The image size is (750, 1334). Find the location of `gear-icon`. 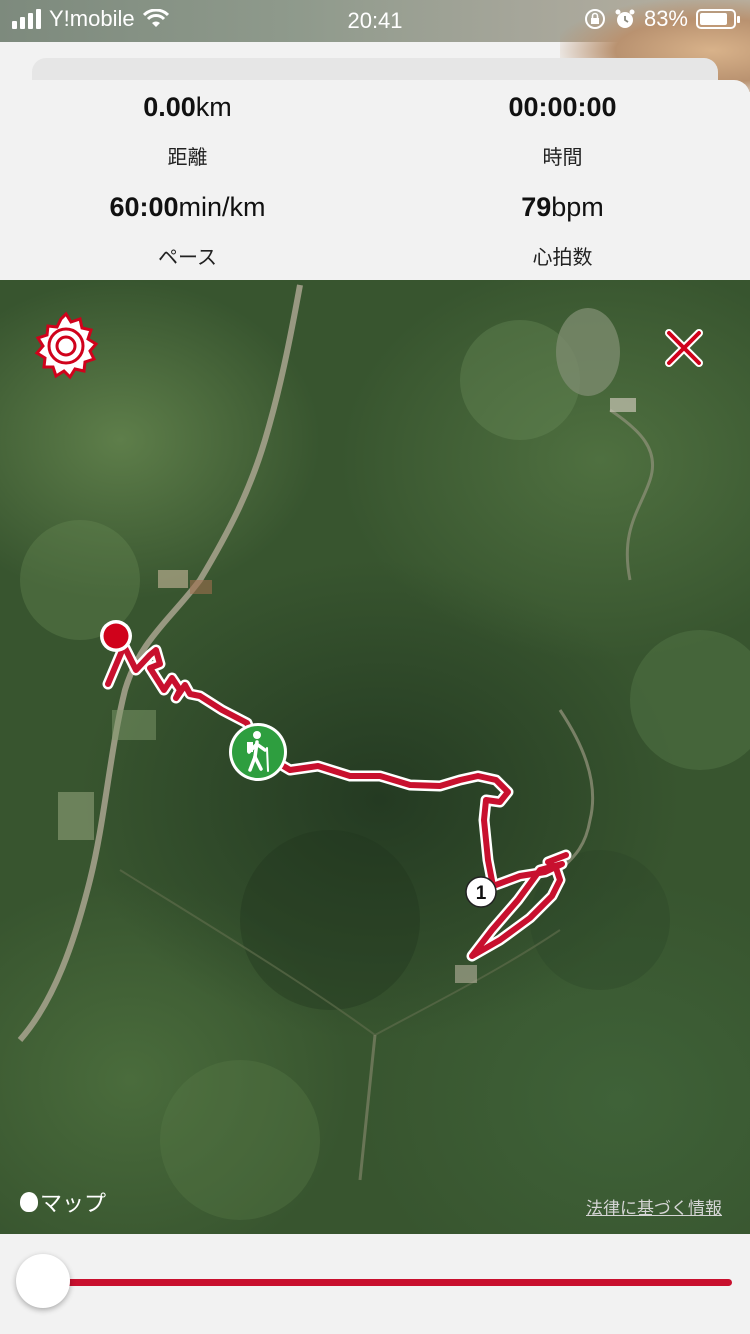

gear-icon is located at coordinates (66, 345).